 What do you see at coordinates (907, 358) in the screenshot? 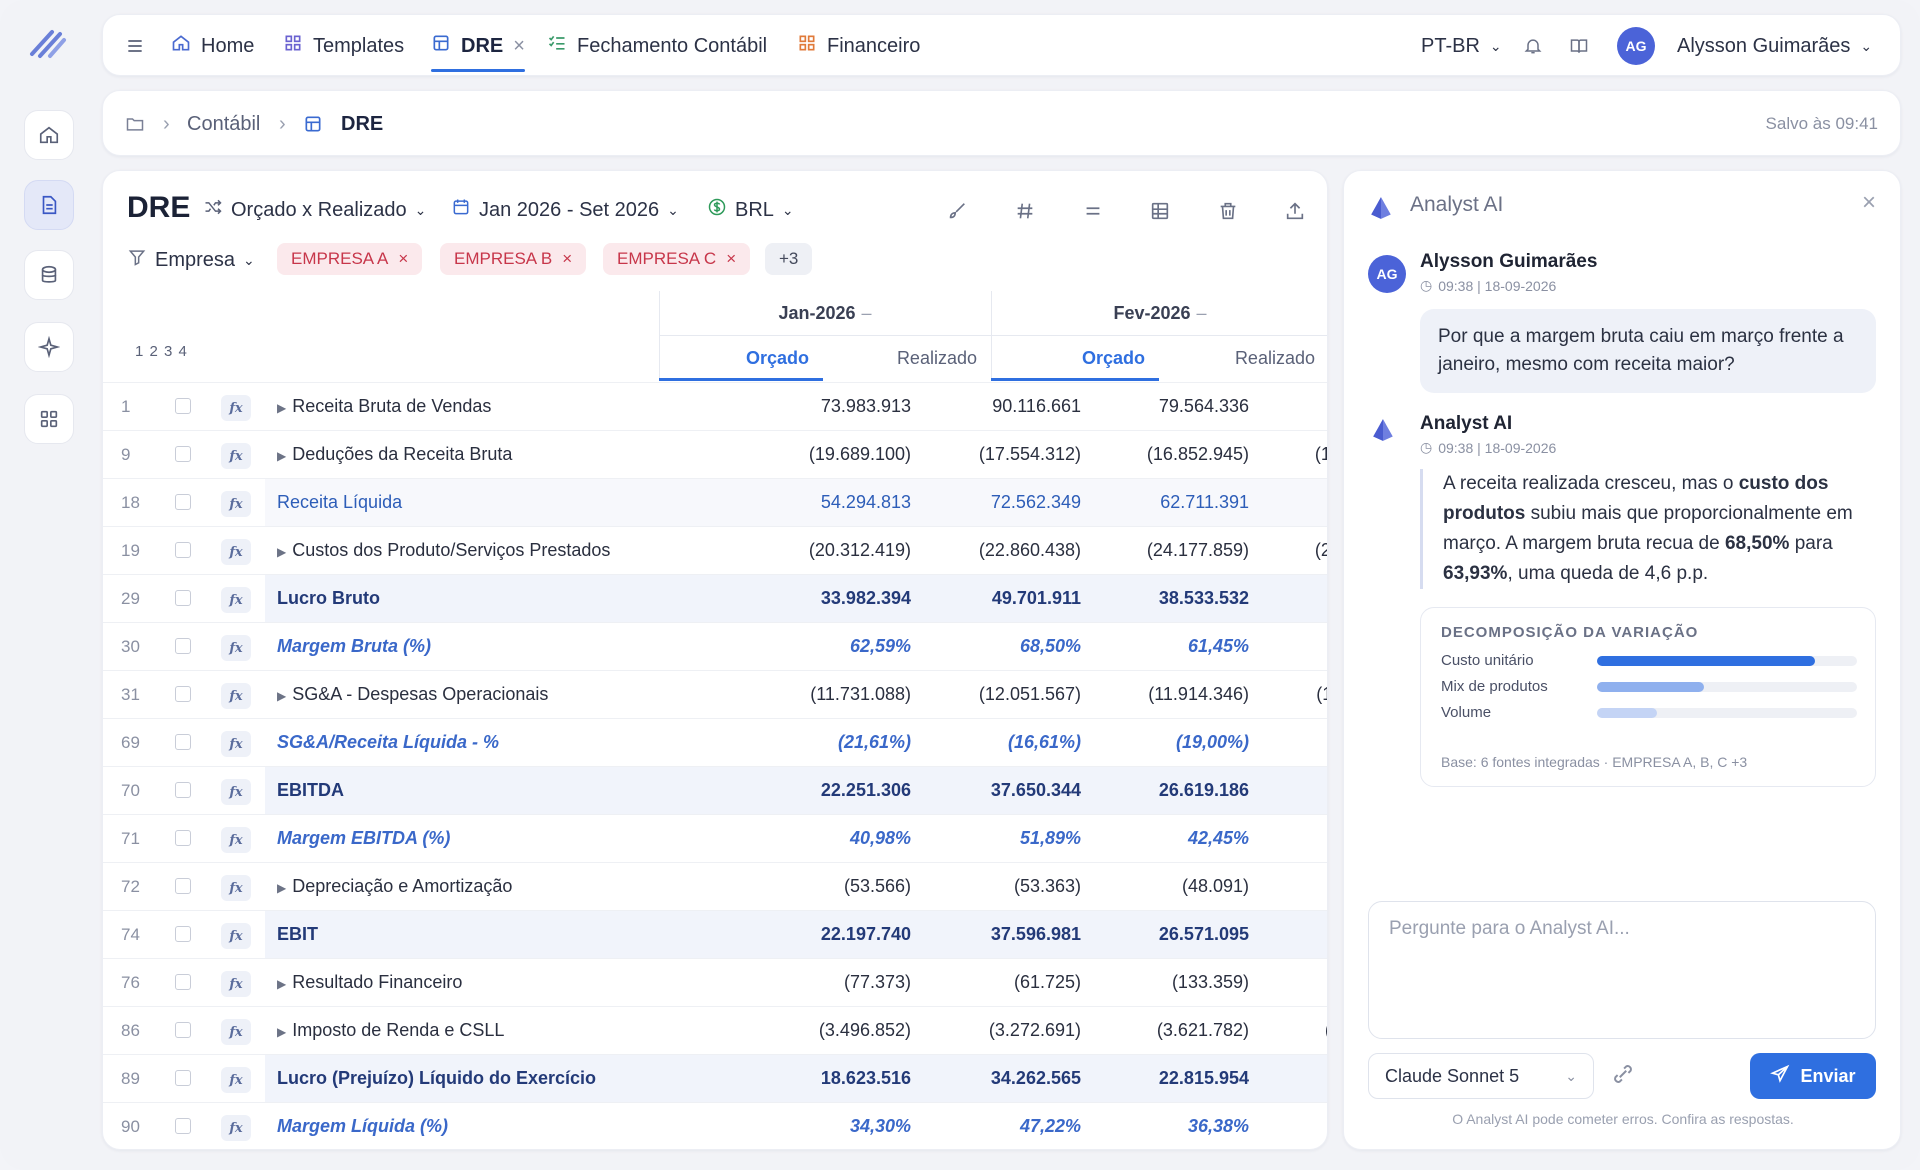
I see `column-header-realizado: Realizado` at bounding box center [907, 358].